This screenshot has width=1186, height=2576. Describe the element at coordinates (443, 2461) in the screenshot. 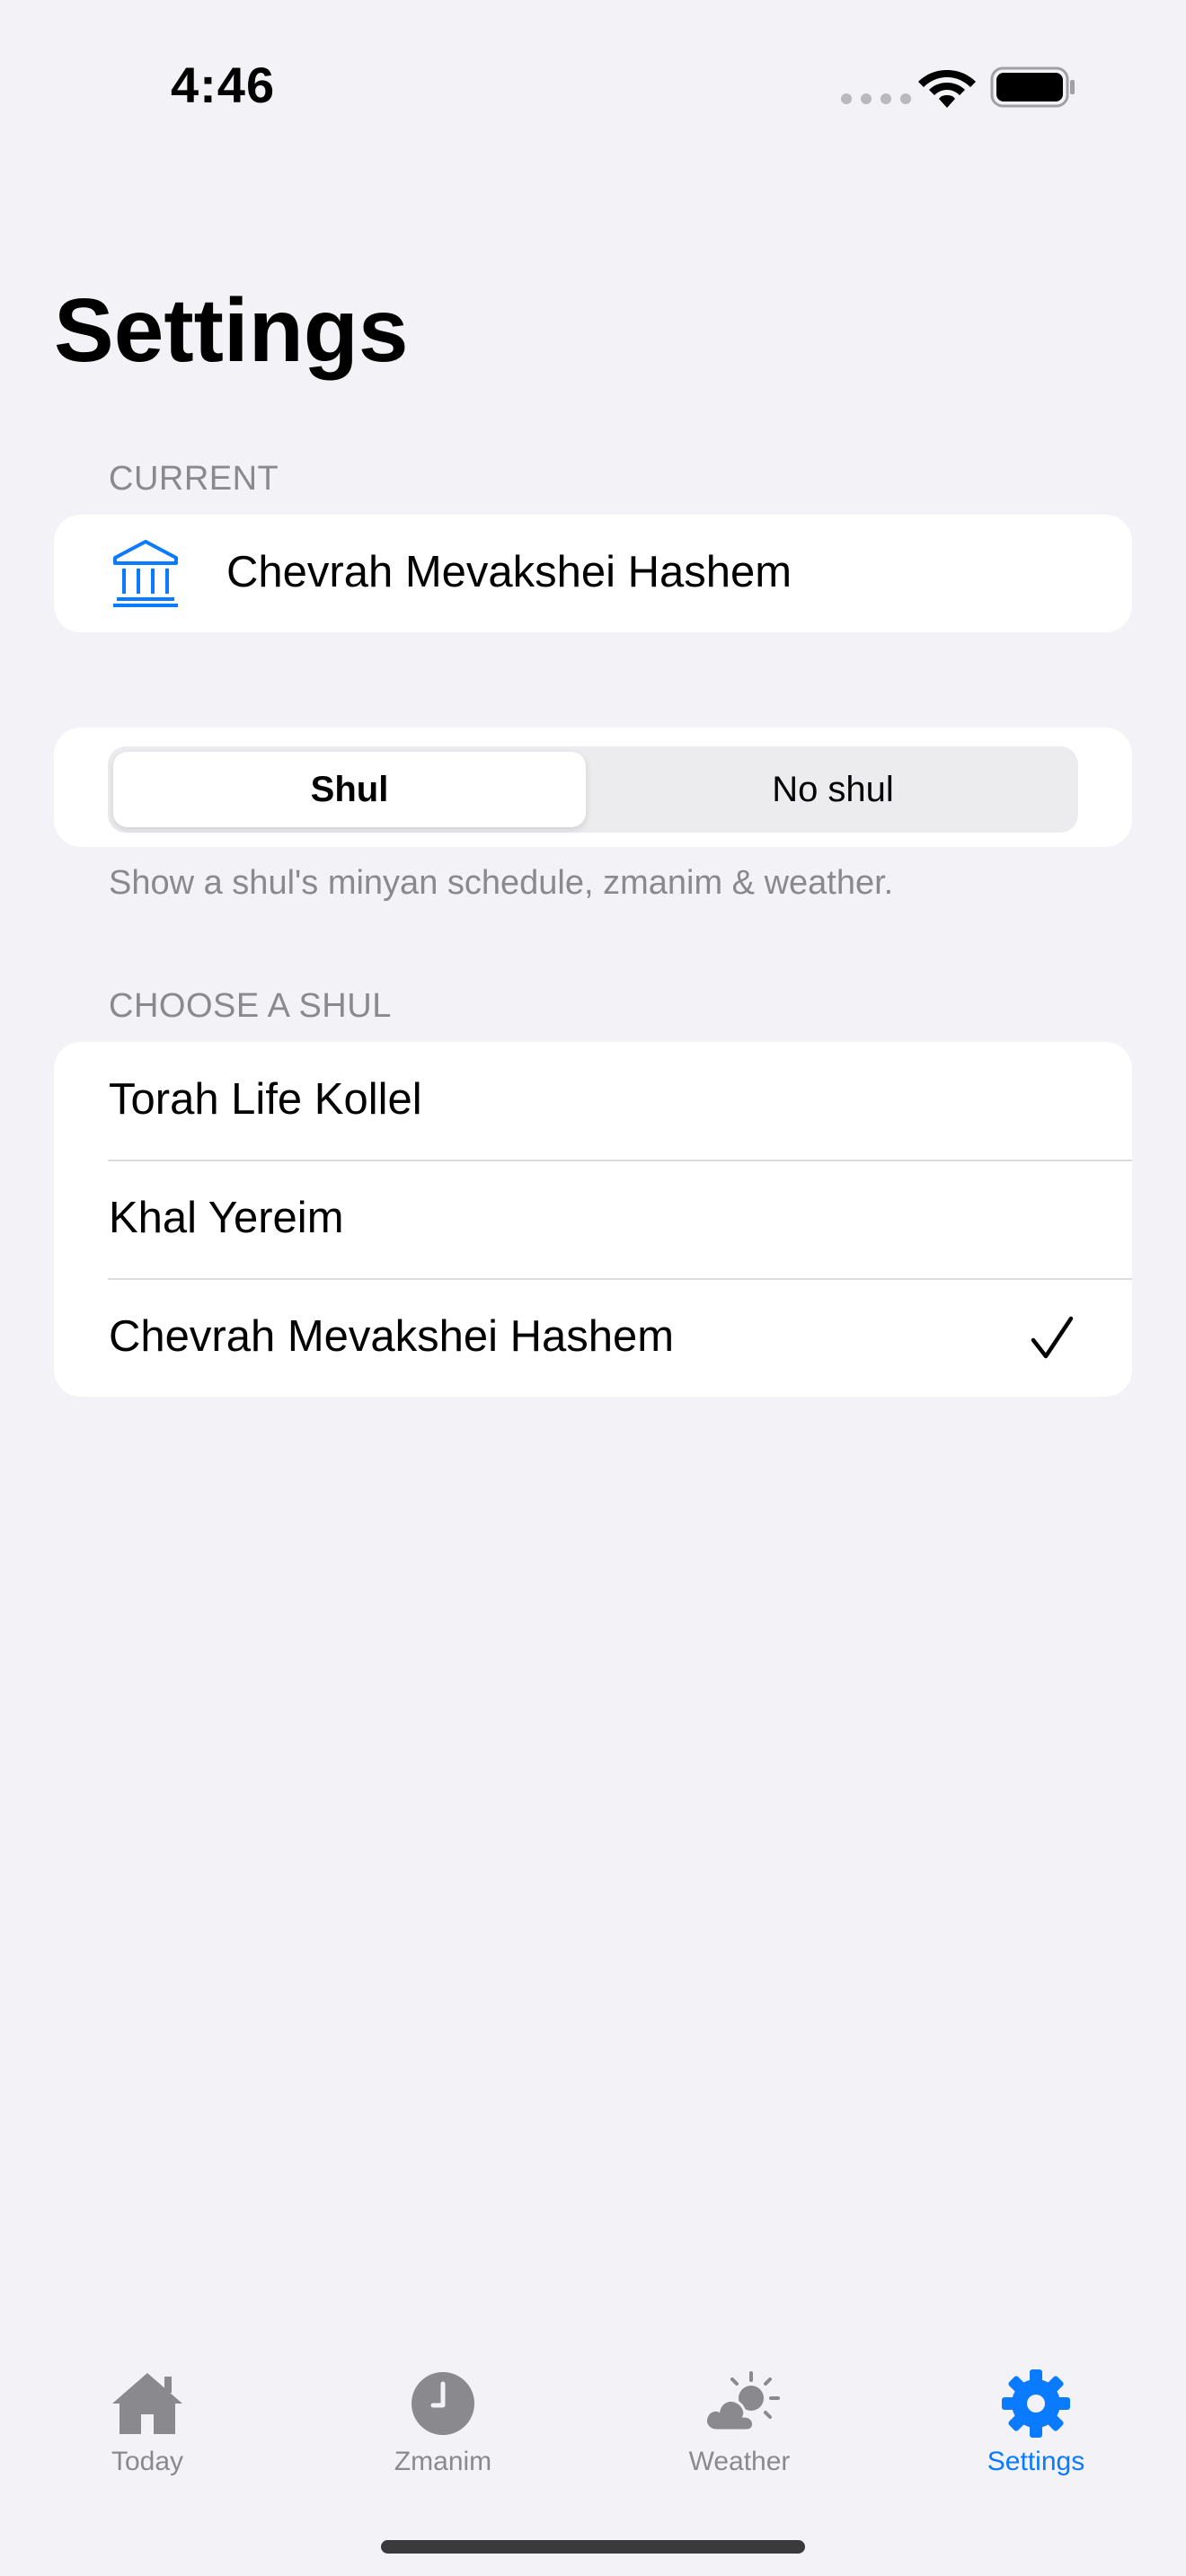

I see `tab-label: Zmanim` at that location.